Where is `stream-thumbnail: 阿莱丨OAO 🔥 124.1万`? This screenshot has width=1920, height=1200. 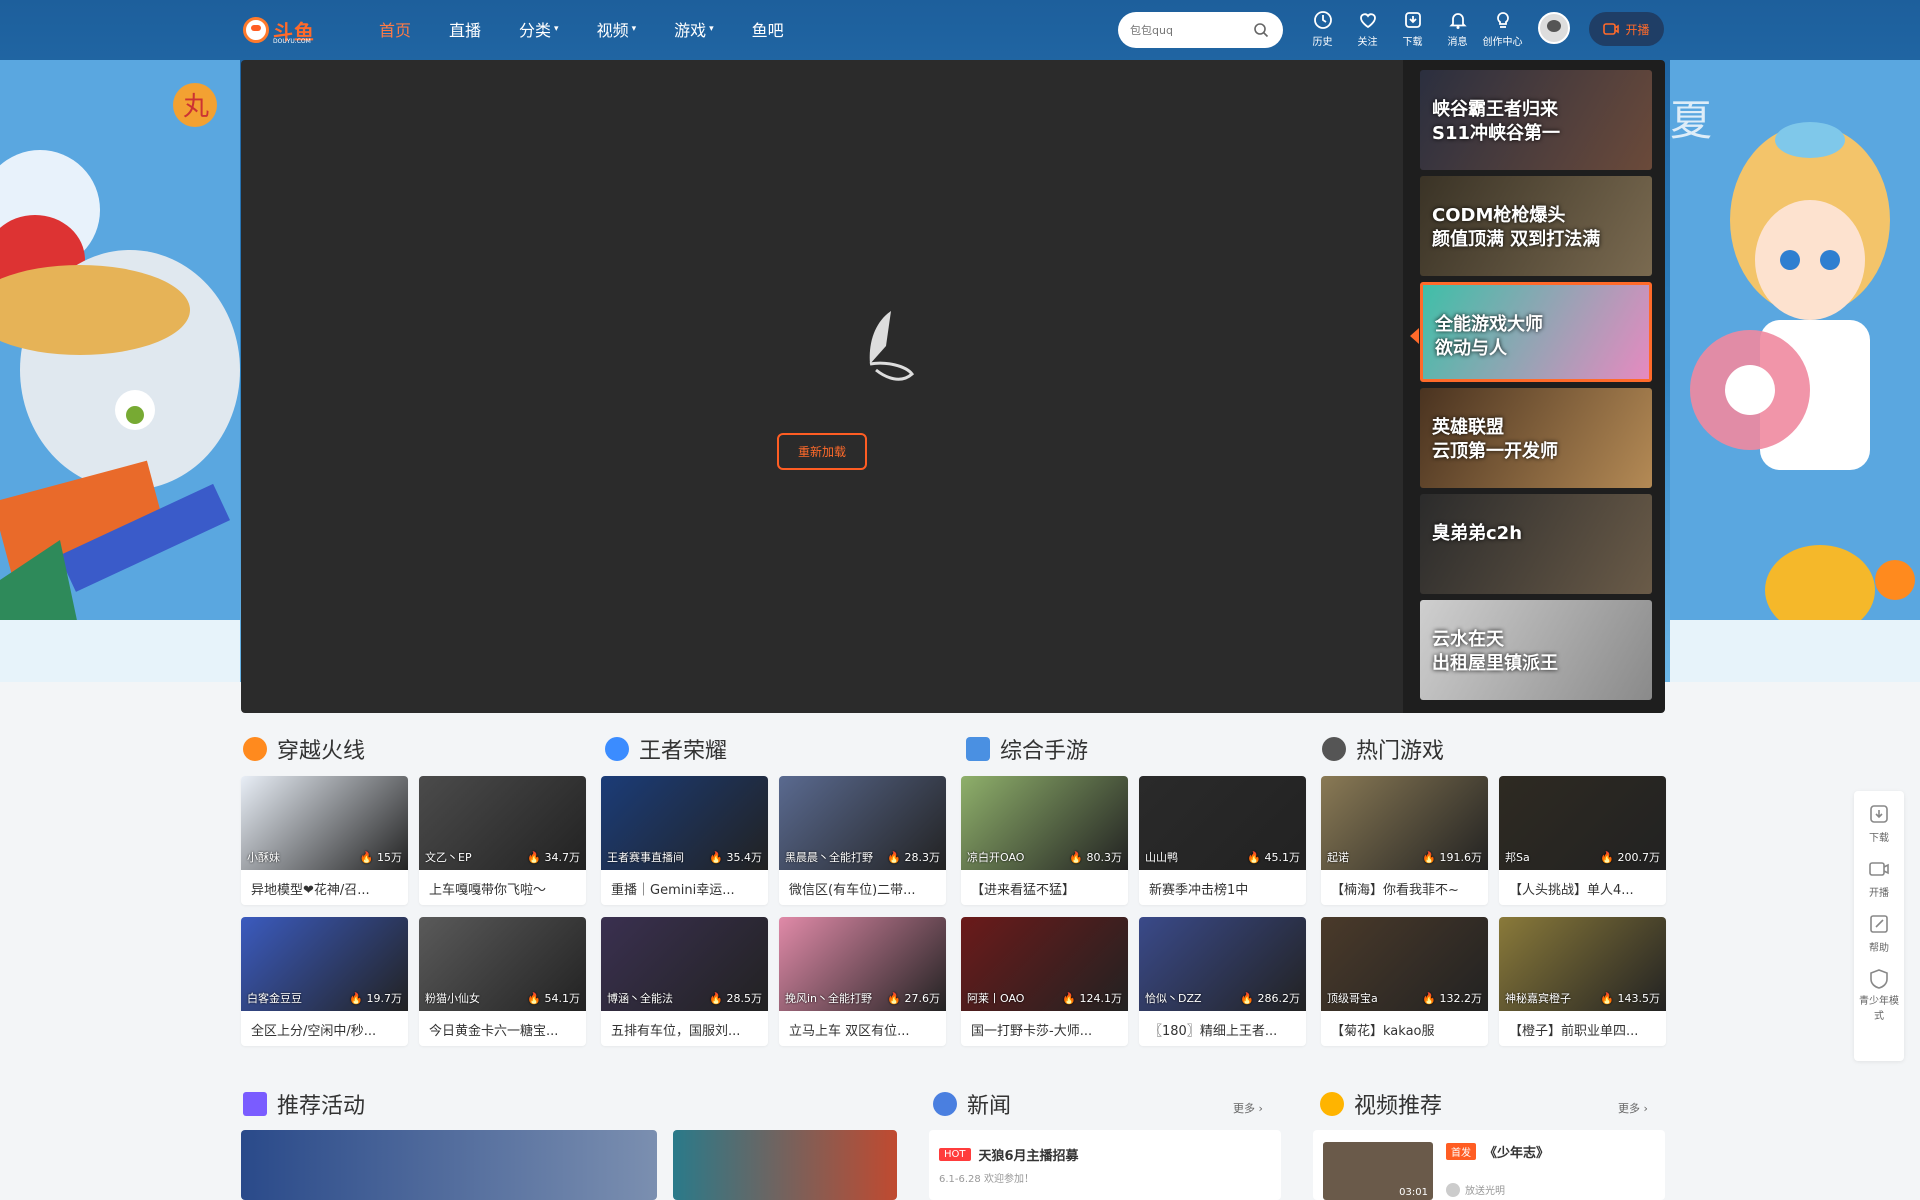
stream-thumbnail: 阿莱丨OAO 🔥 124.1万 is located at coordinates (1044, 964).